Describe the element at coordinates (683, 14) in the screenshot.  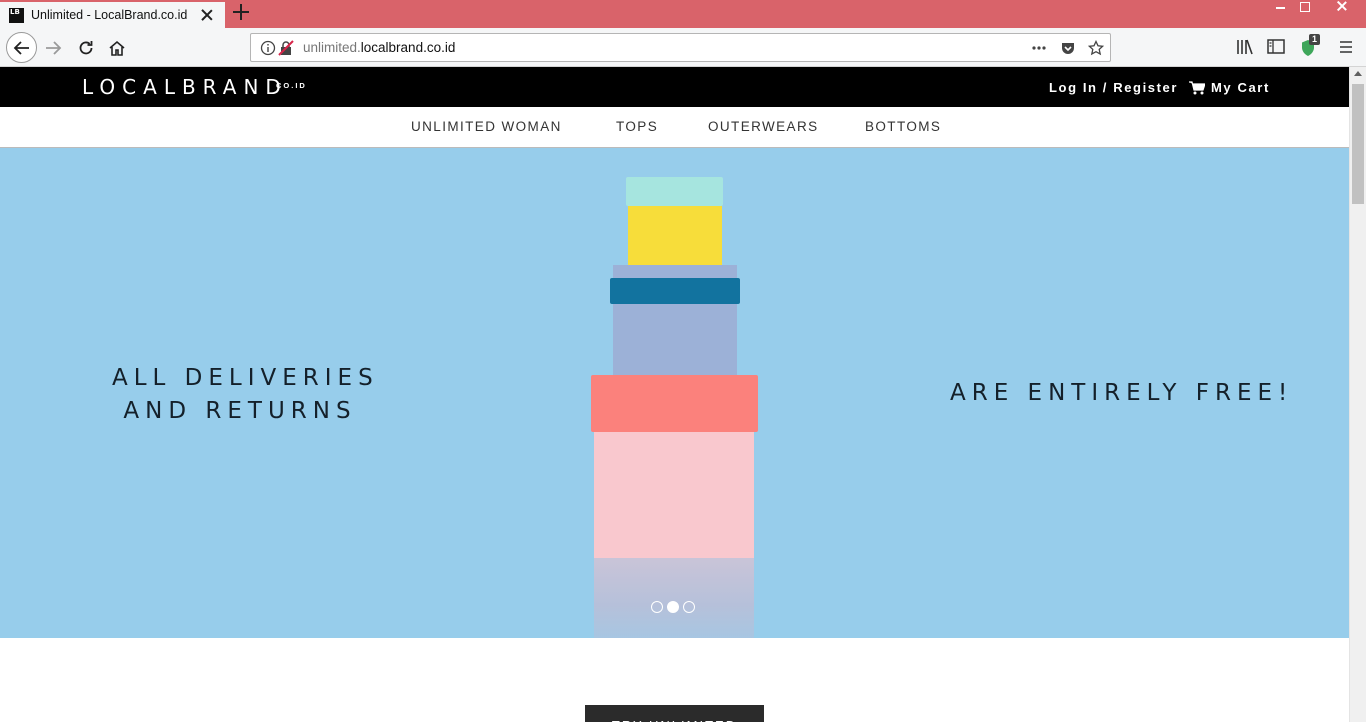
I see `browser-tab-bar: LB Unlimited - LocalBrand.co.id` at that location.